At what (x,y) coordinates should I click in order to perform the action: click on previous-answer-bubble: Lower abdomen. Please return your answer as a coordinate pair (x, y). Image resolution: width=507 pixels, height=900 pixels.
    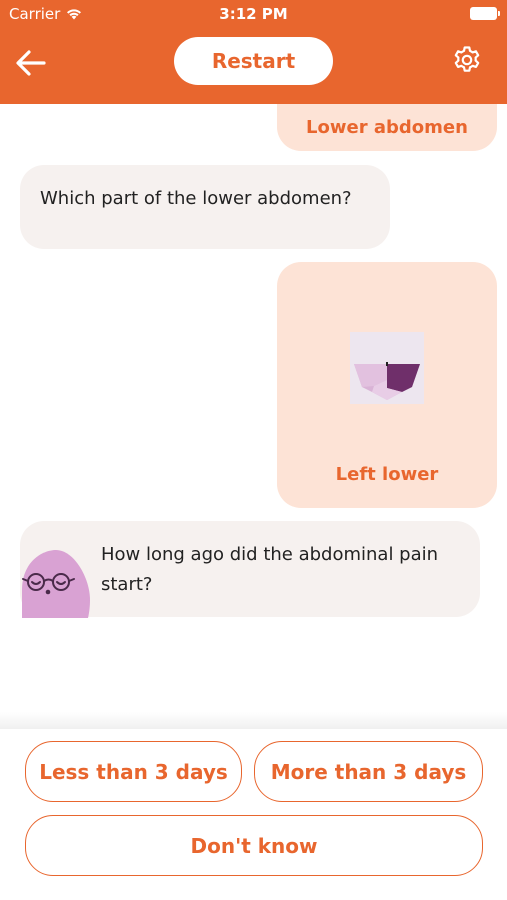
    Looking at the image, I should click on (387, 127).